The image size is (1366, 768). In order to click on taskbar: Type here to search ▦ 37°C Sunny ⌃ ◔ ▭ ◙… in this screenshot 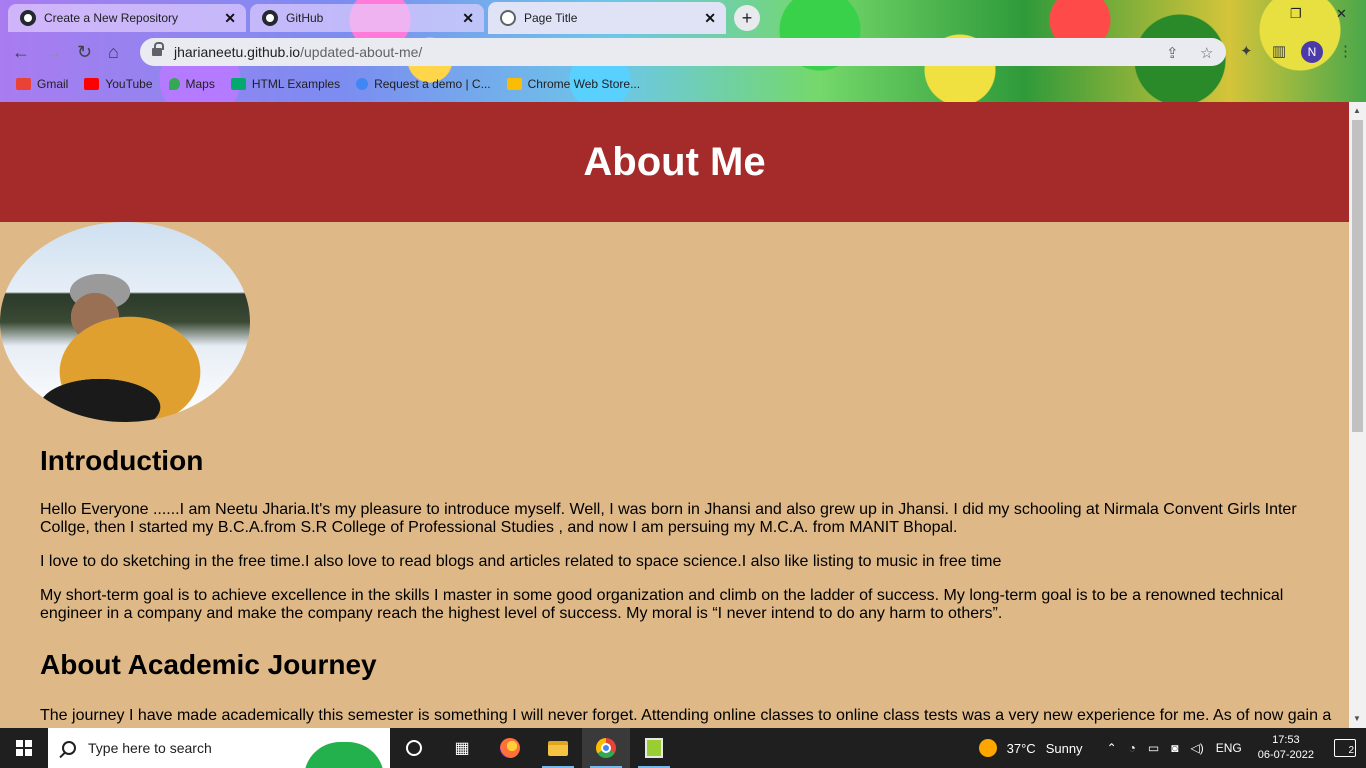, I will do `click(683, 748)`.